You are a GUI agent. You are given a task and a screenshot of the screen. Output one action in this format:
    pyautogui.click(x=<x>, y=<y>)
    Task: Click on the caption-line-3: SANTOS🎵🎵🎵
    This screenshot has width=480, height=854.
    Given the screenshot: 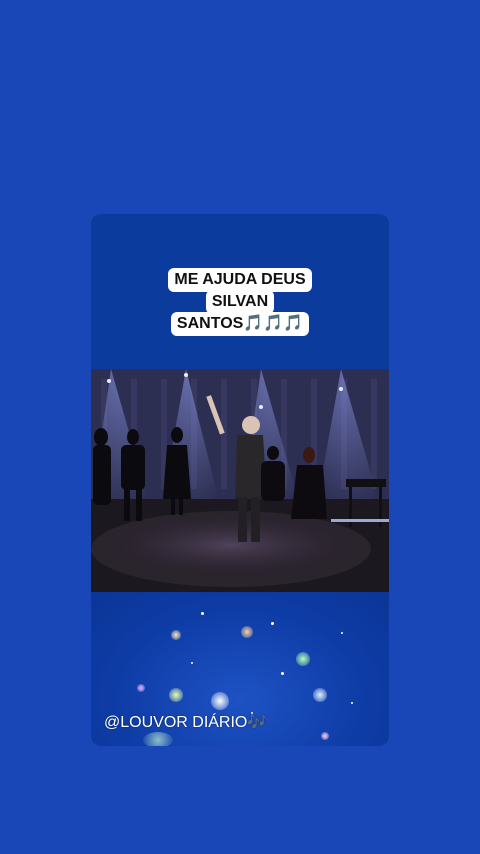 What is the action you would take?
    pyautogui.click(x=240, y=324)
    